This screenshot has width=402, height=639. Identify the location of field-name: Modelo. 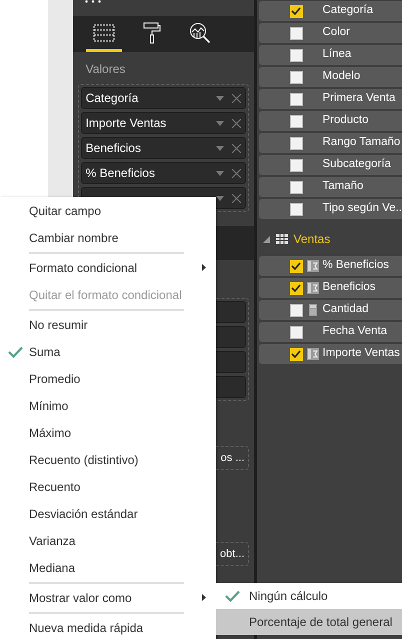
(341, 76).